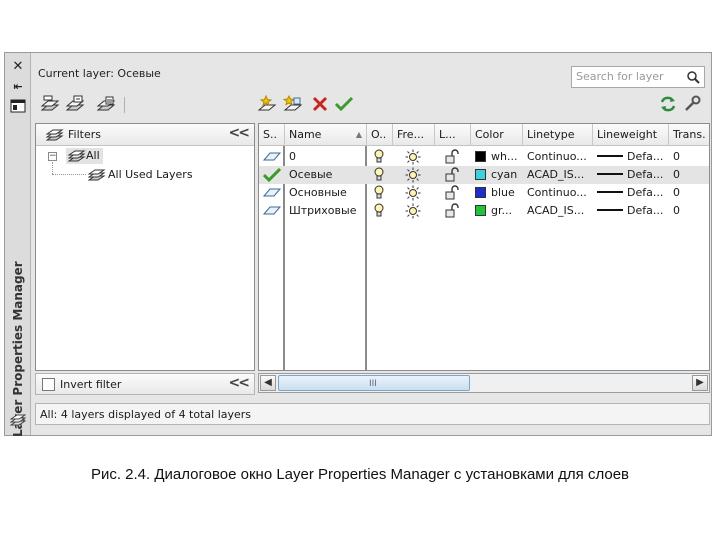 This screenshot has width=720, height=540. I want to click on layer-name: Осевые, so click(310, 175).